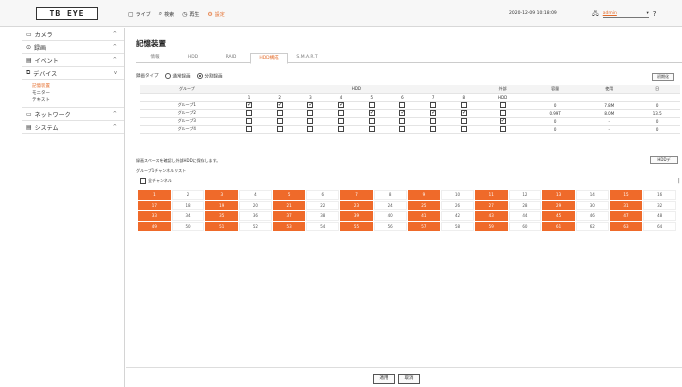  Describe the element at coordinates (525, 205) in the screenshot. I see `channel-cell: 28` at that location.